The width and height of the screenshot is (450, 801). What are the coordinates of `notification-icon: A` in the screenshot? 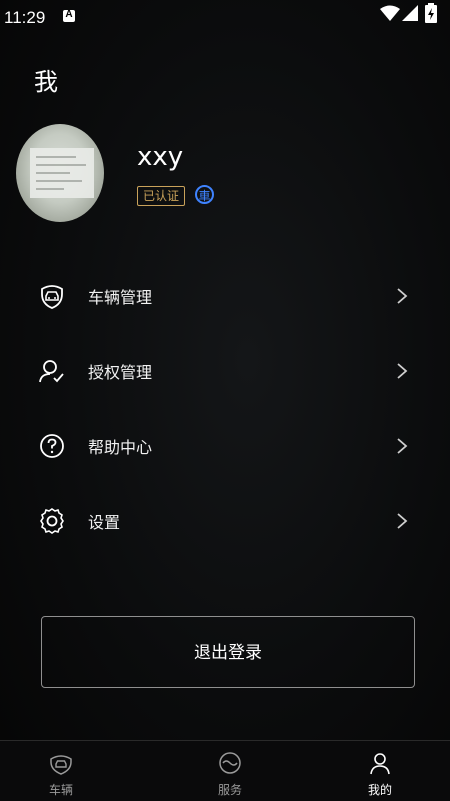 It's located at (69, 15).